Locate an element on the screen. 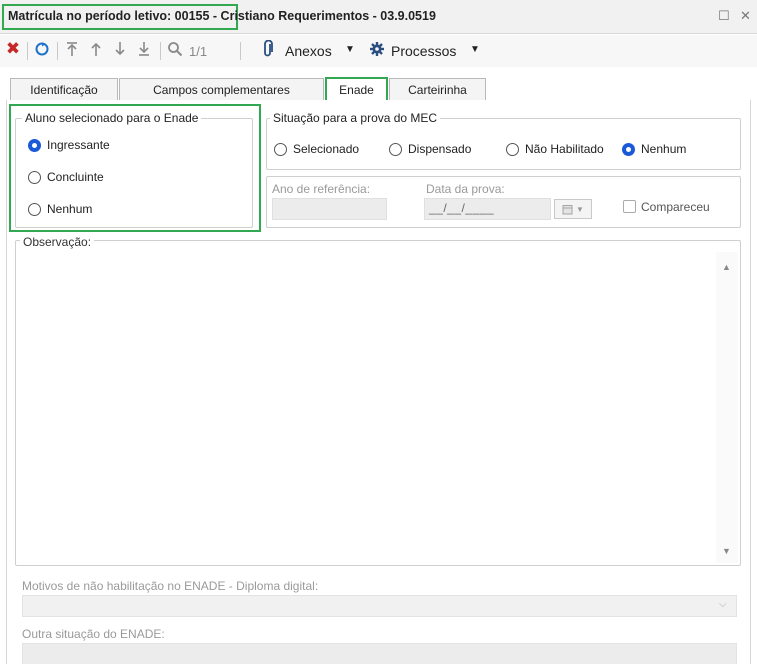  anexos-button: Anexos is located at coordinates (308, 51).